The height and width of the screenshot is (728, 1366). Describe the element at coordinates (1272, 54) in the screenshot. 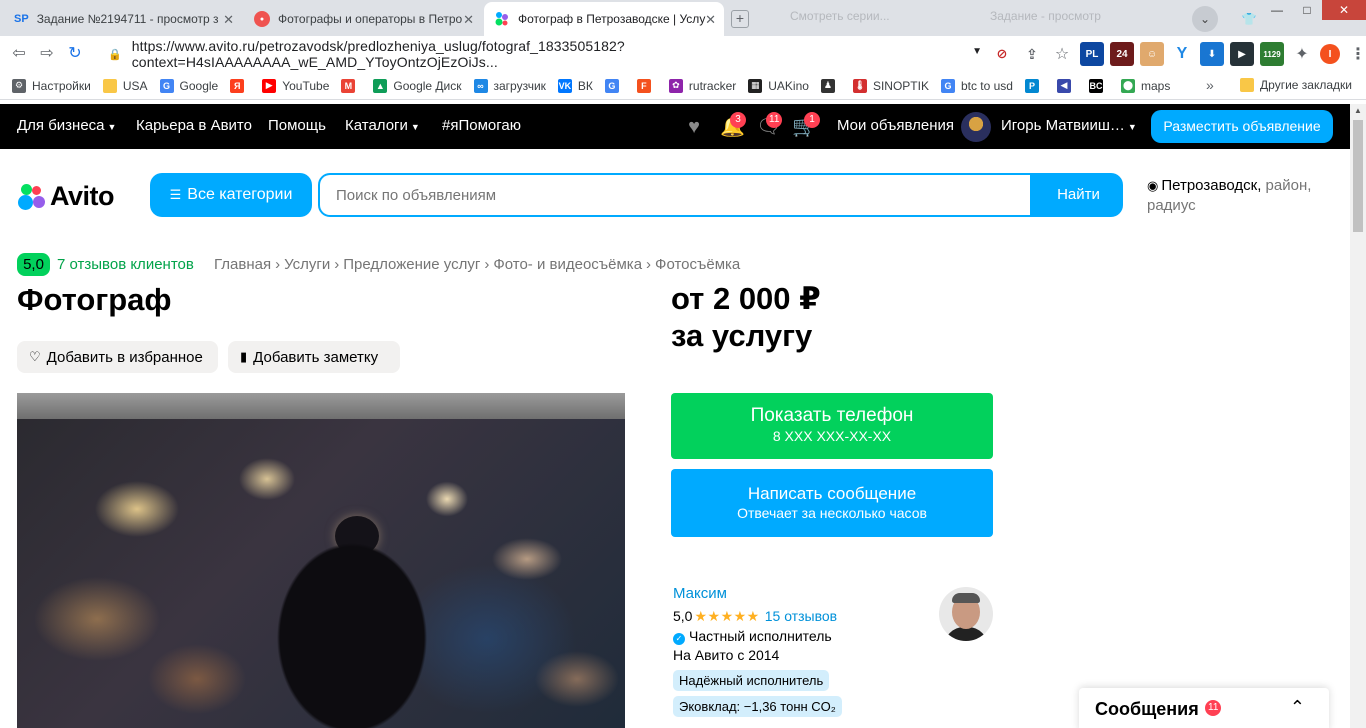

I see `extension-coin-icon: 1129` at that location.